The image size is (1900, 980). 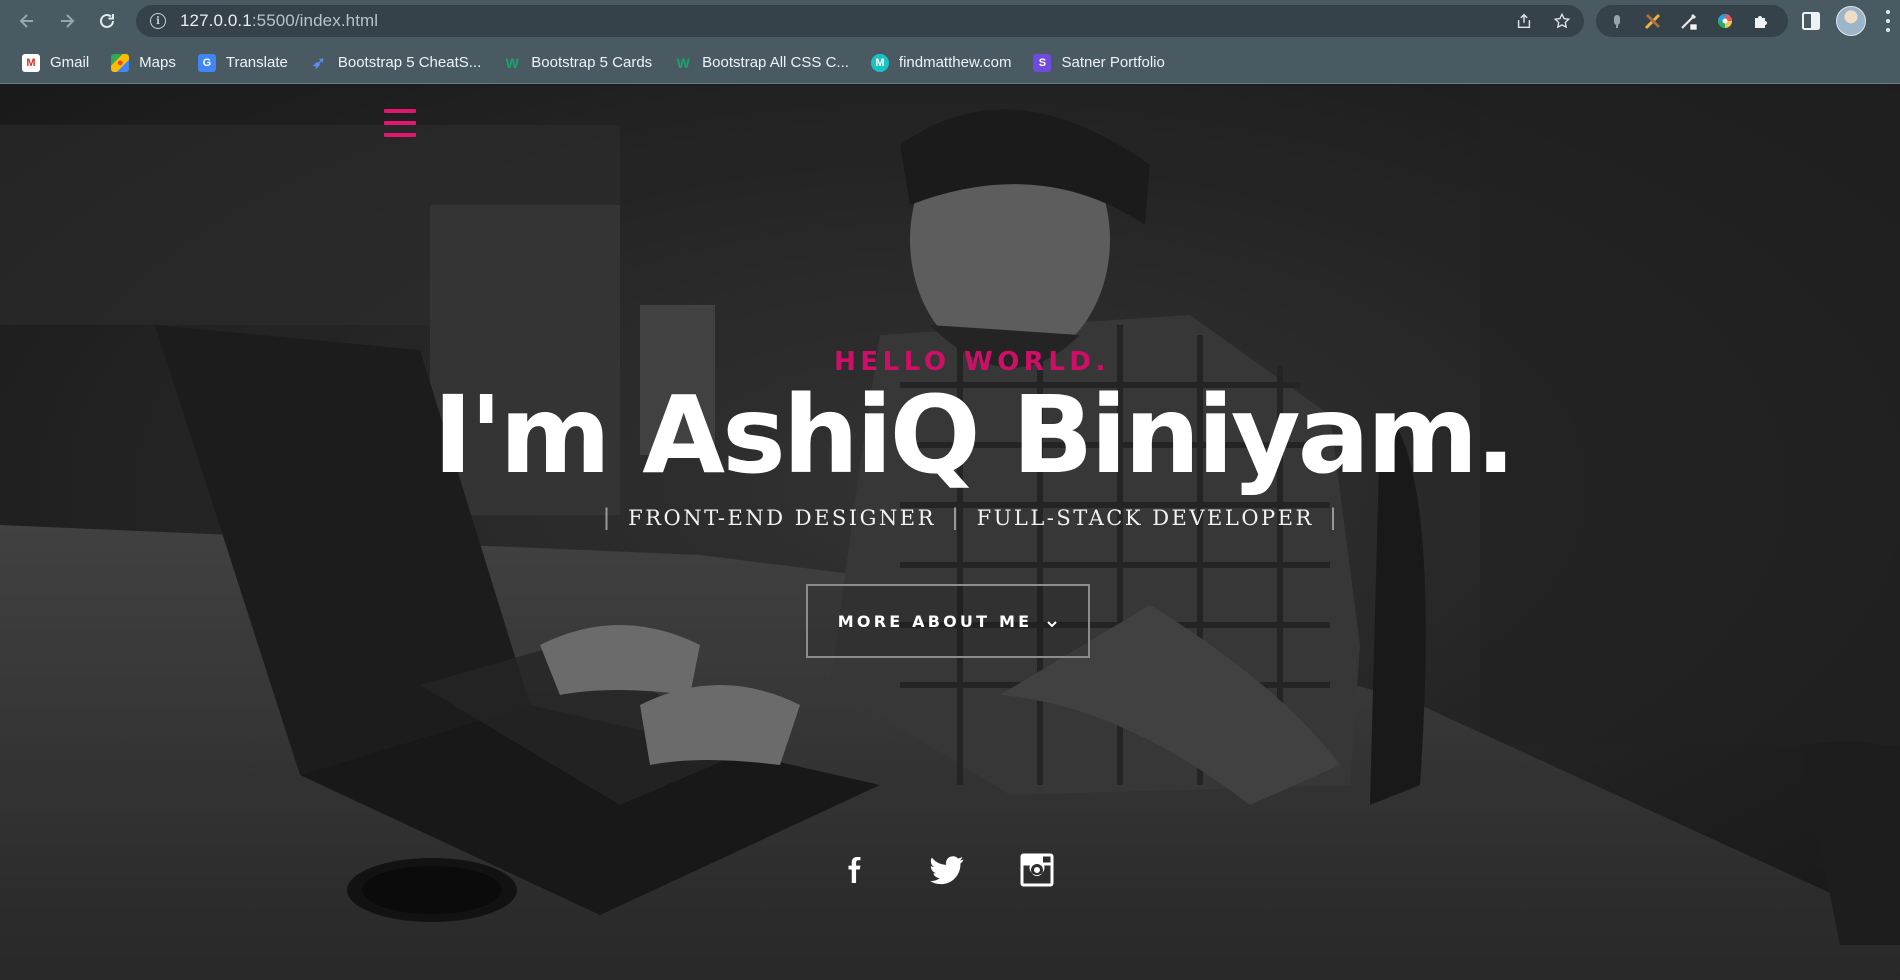 What do you see at coordinates (974, 436) in the screenshot?
I see `hero-name: I'm AshiQ Biniyam.` at bounding box center [974, 436].